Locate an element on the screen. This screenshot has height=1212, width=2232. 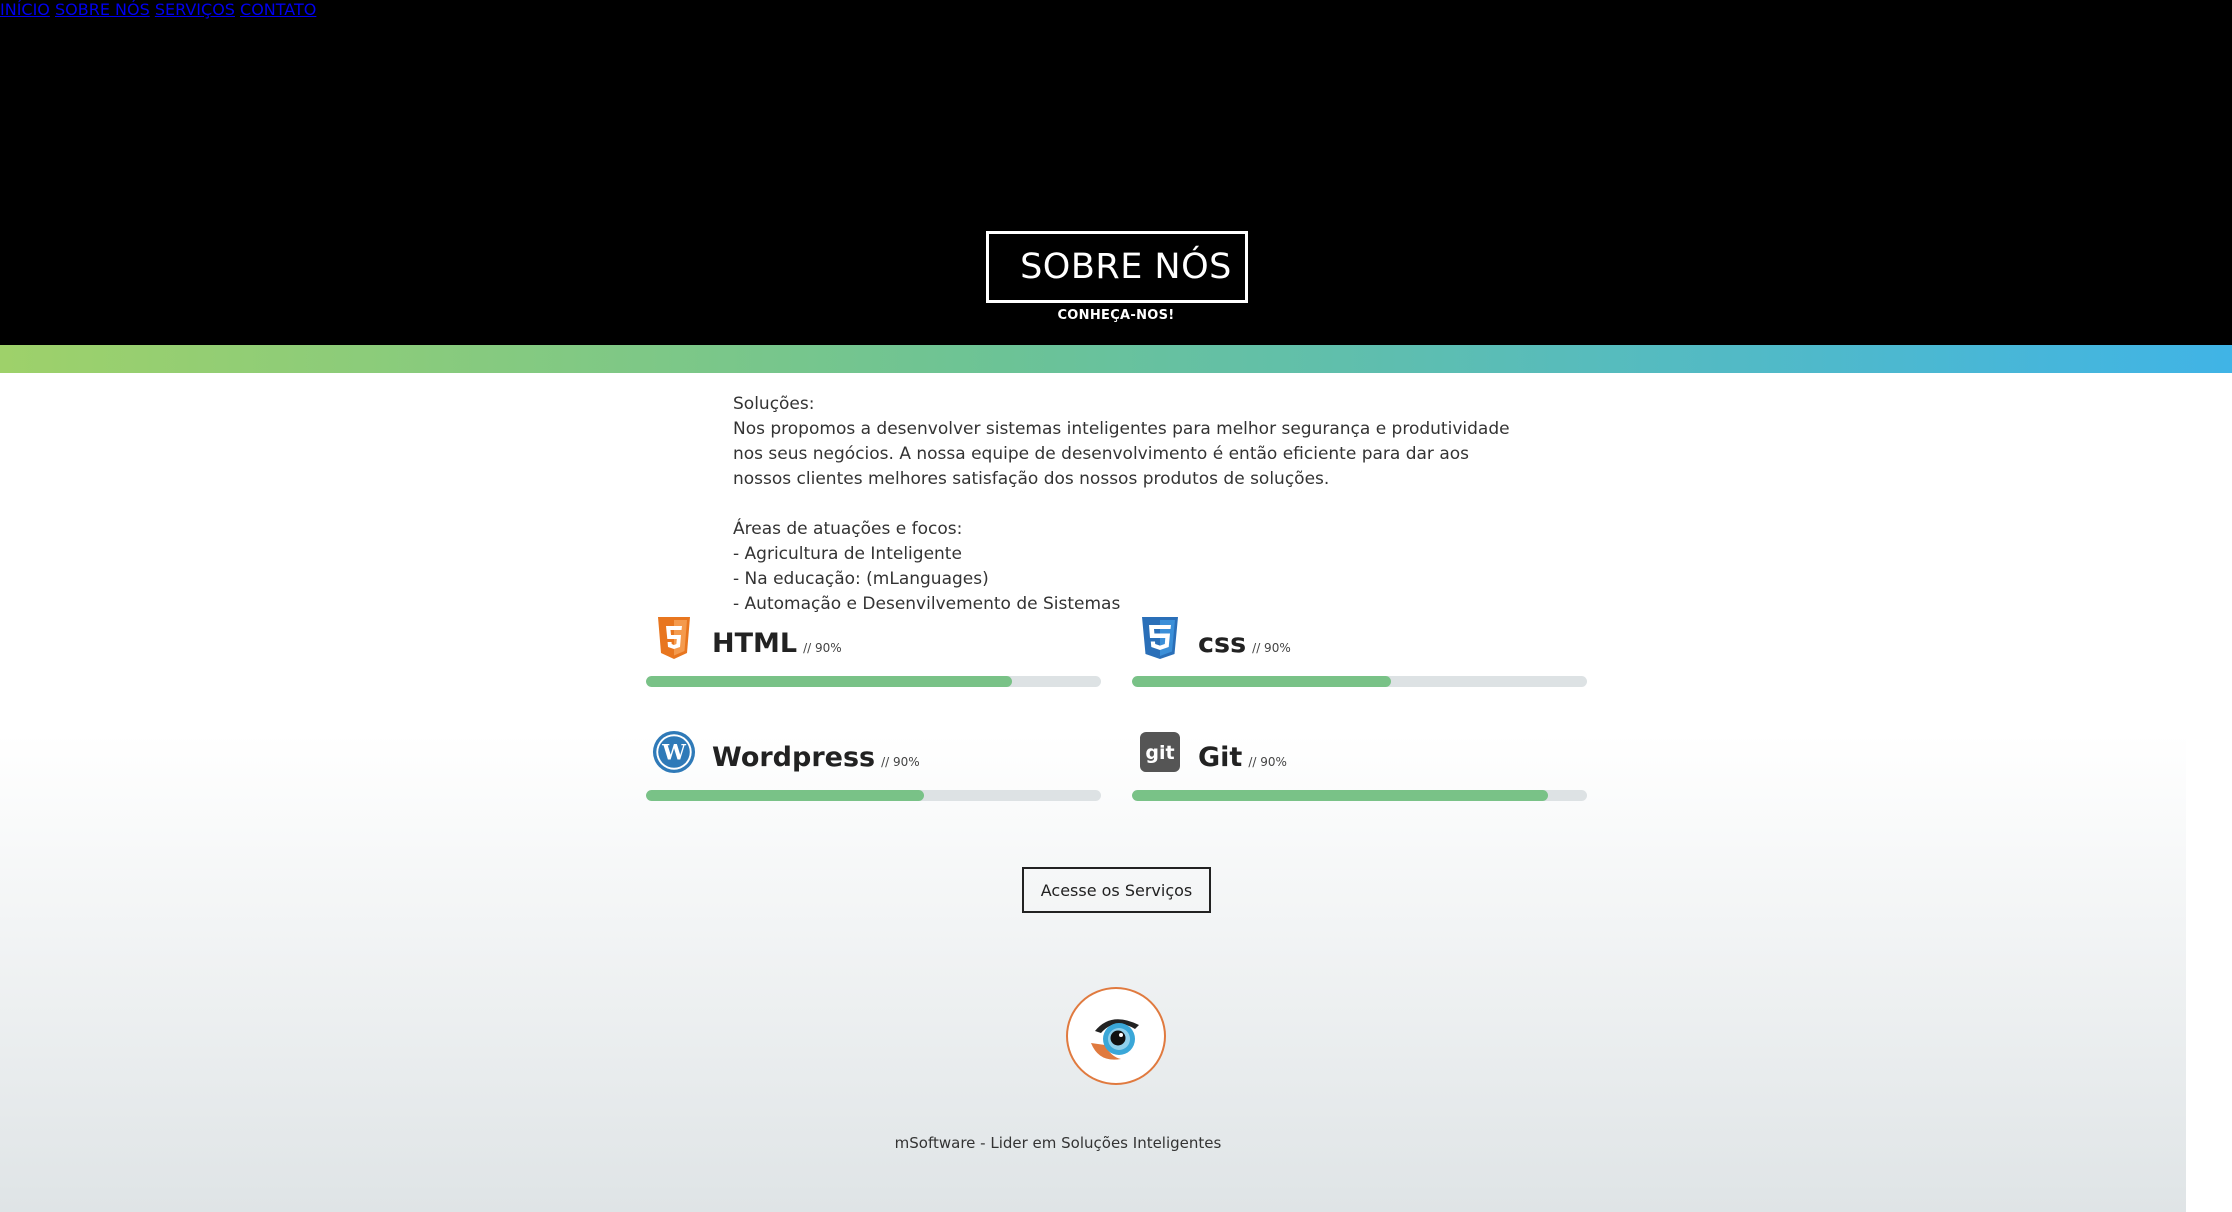
skill-css: css // 90% is located at coordinates (1359, 649).